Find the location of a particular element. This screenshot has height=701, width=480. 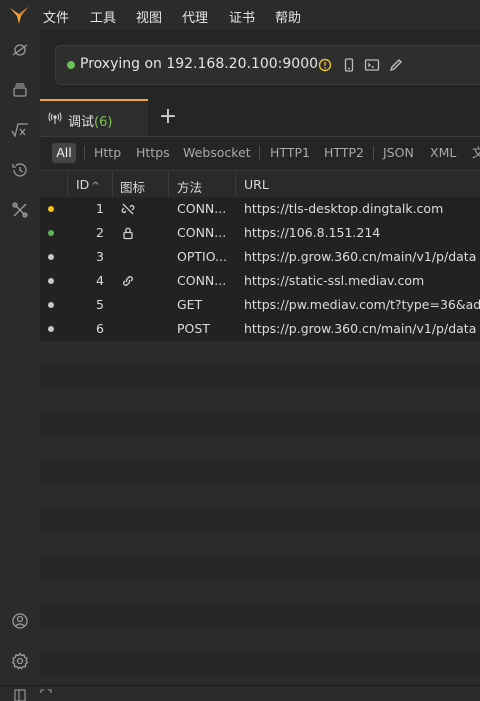

menu-bar: 文件 工具 视图 代理 证书 帮助 is located at coordinates (240, 15).